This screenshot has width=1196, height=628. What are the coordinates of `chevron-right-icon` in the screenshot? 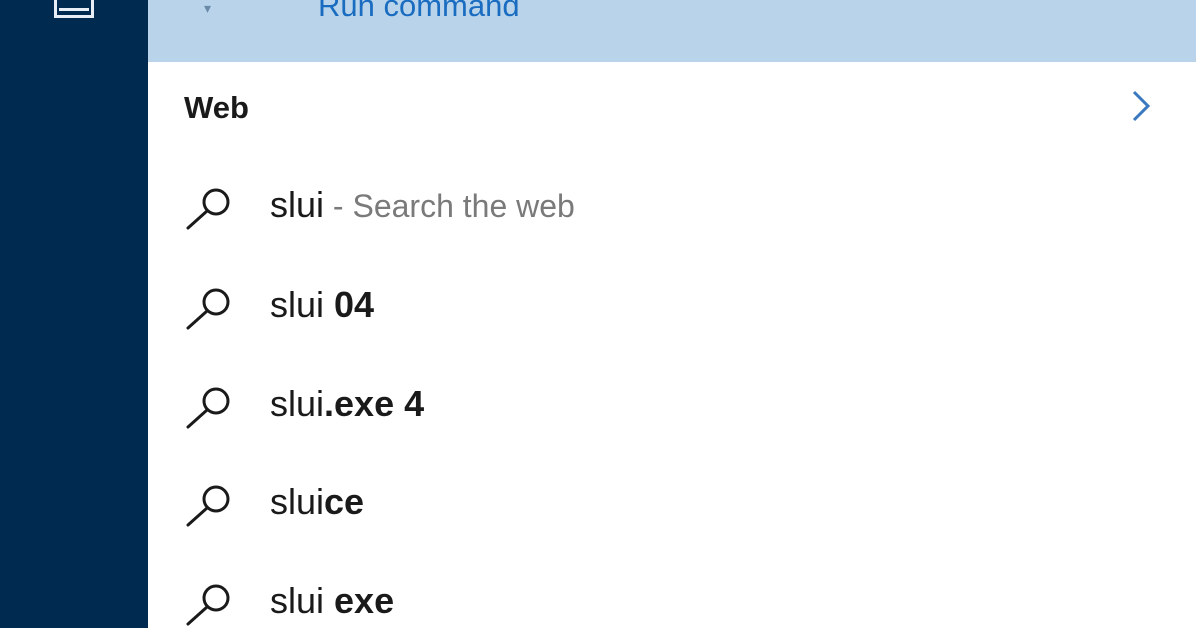 It's located at (1141, 106).